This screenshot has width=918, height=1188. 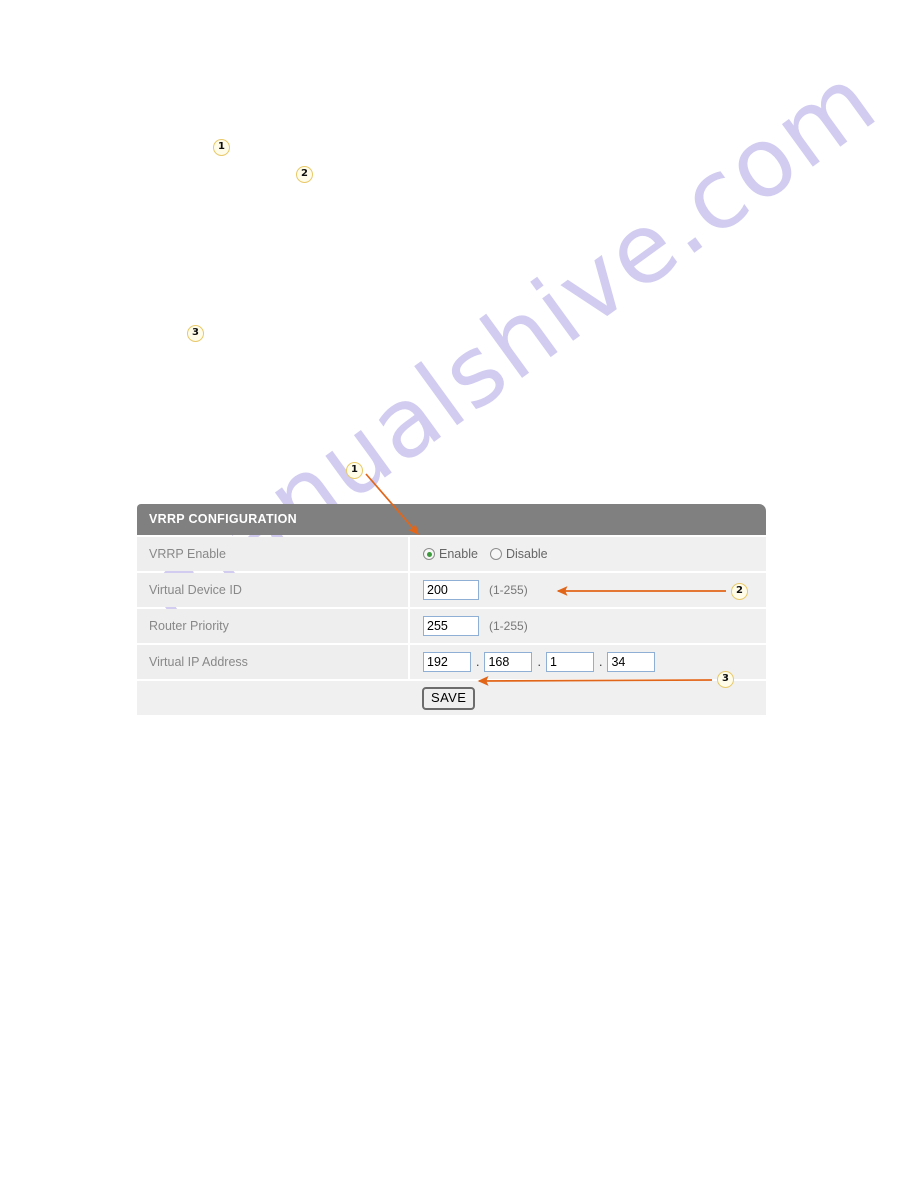 I want to click on callout-marker-3-panel: 3, so click(x=725, y=679).